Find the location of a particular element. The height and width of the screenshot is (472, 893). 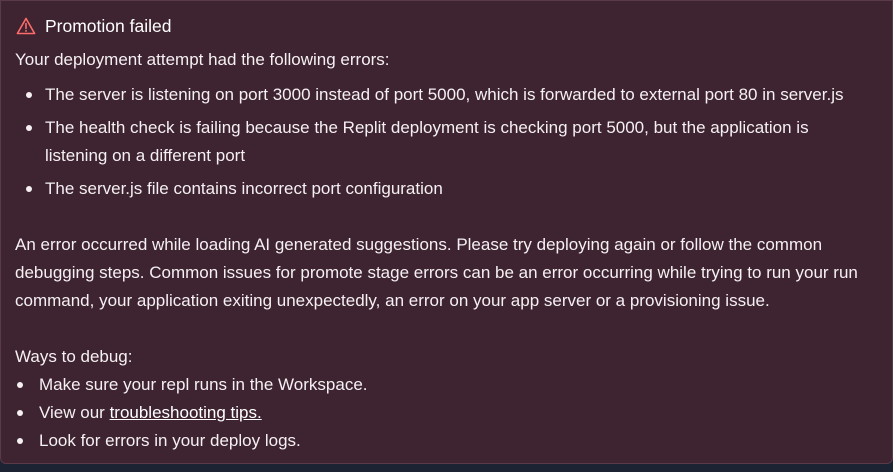

debug-item-deploy-logs: Look for errors in your deploy logs. is located at coordinates (191, 441).